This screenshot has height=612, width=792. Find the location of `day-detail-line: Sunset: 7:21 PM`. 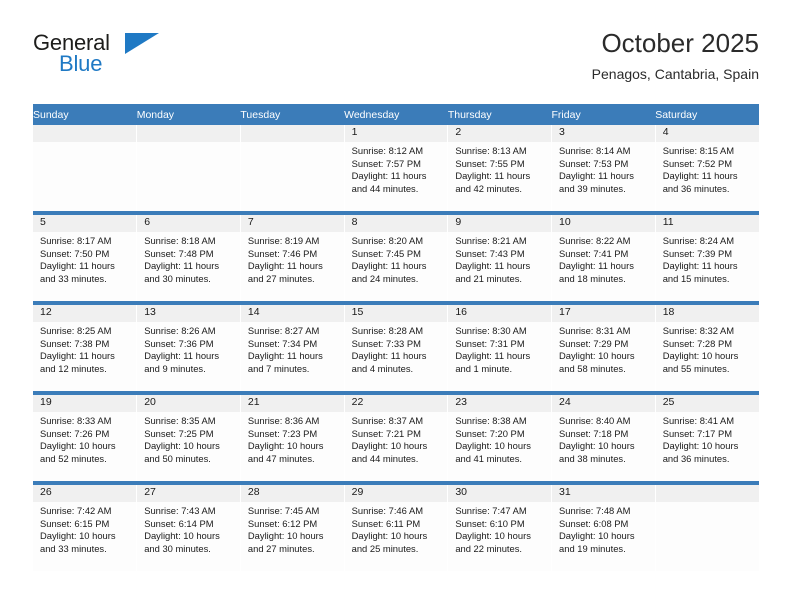

day-detail-line: Sunset: 7:21 PM is located at coordinates (386, 433).